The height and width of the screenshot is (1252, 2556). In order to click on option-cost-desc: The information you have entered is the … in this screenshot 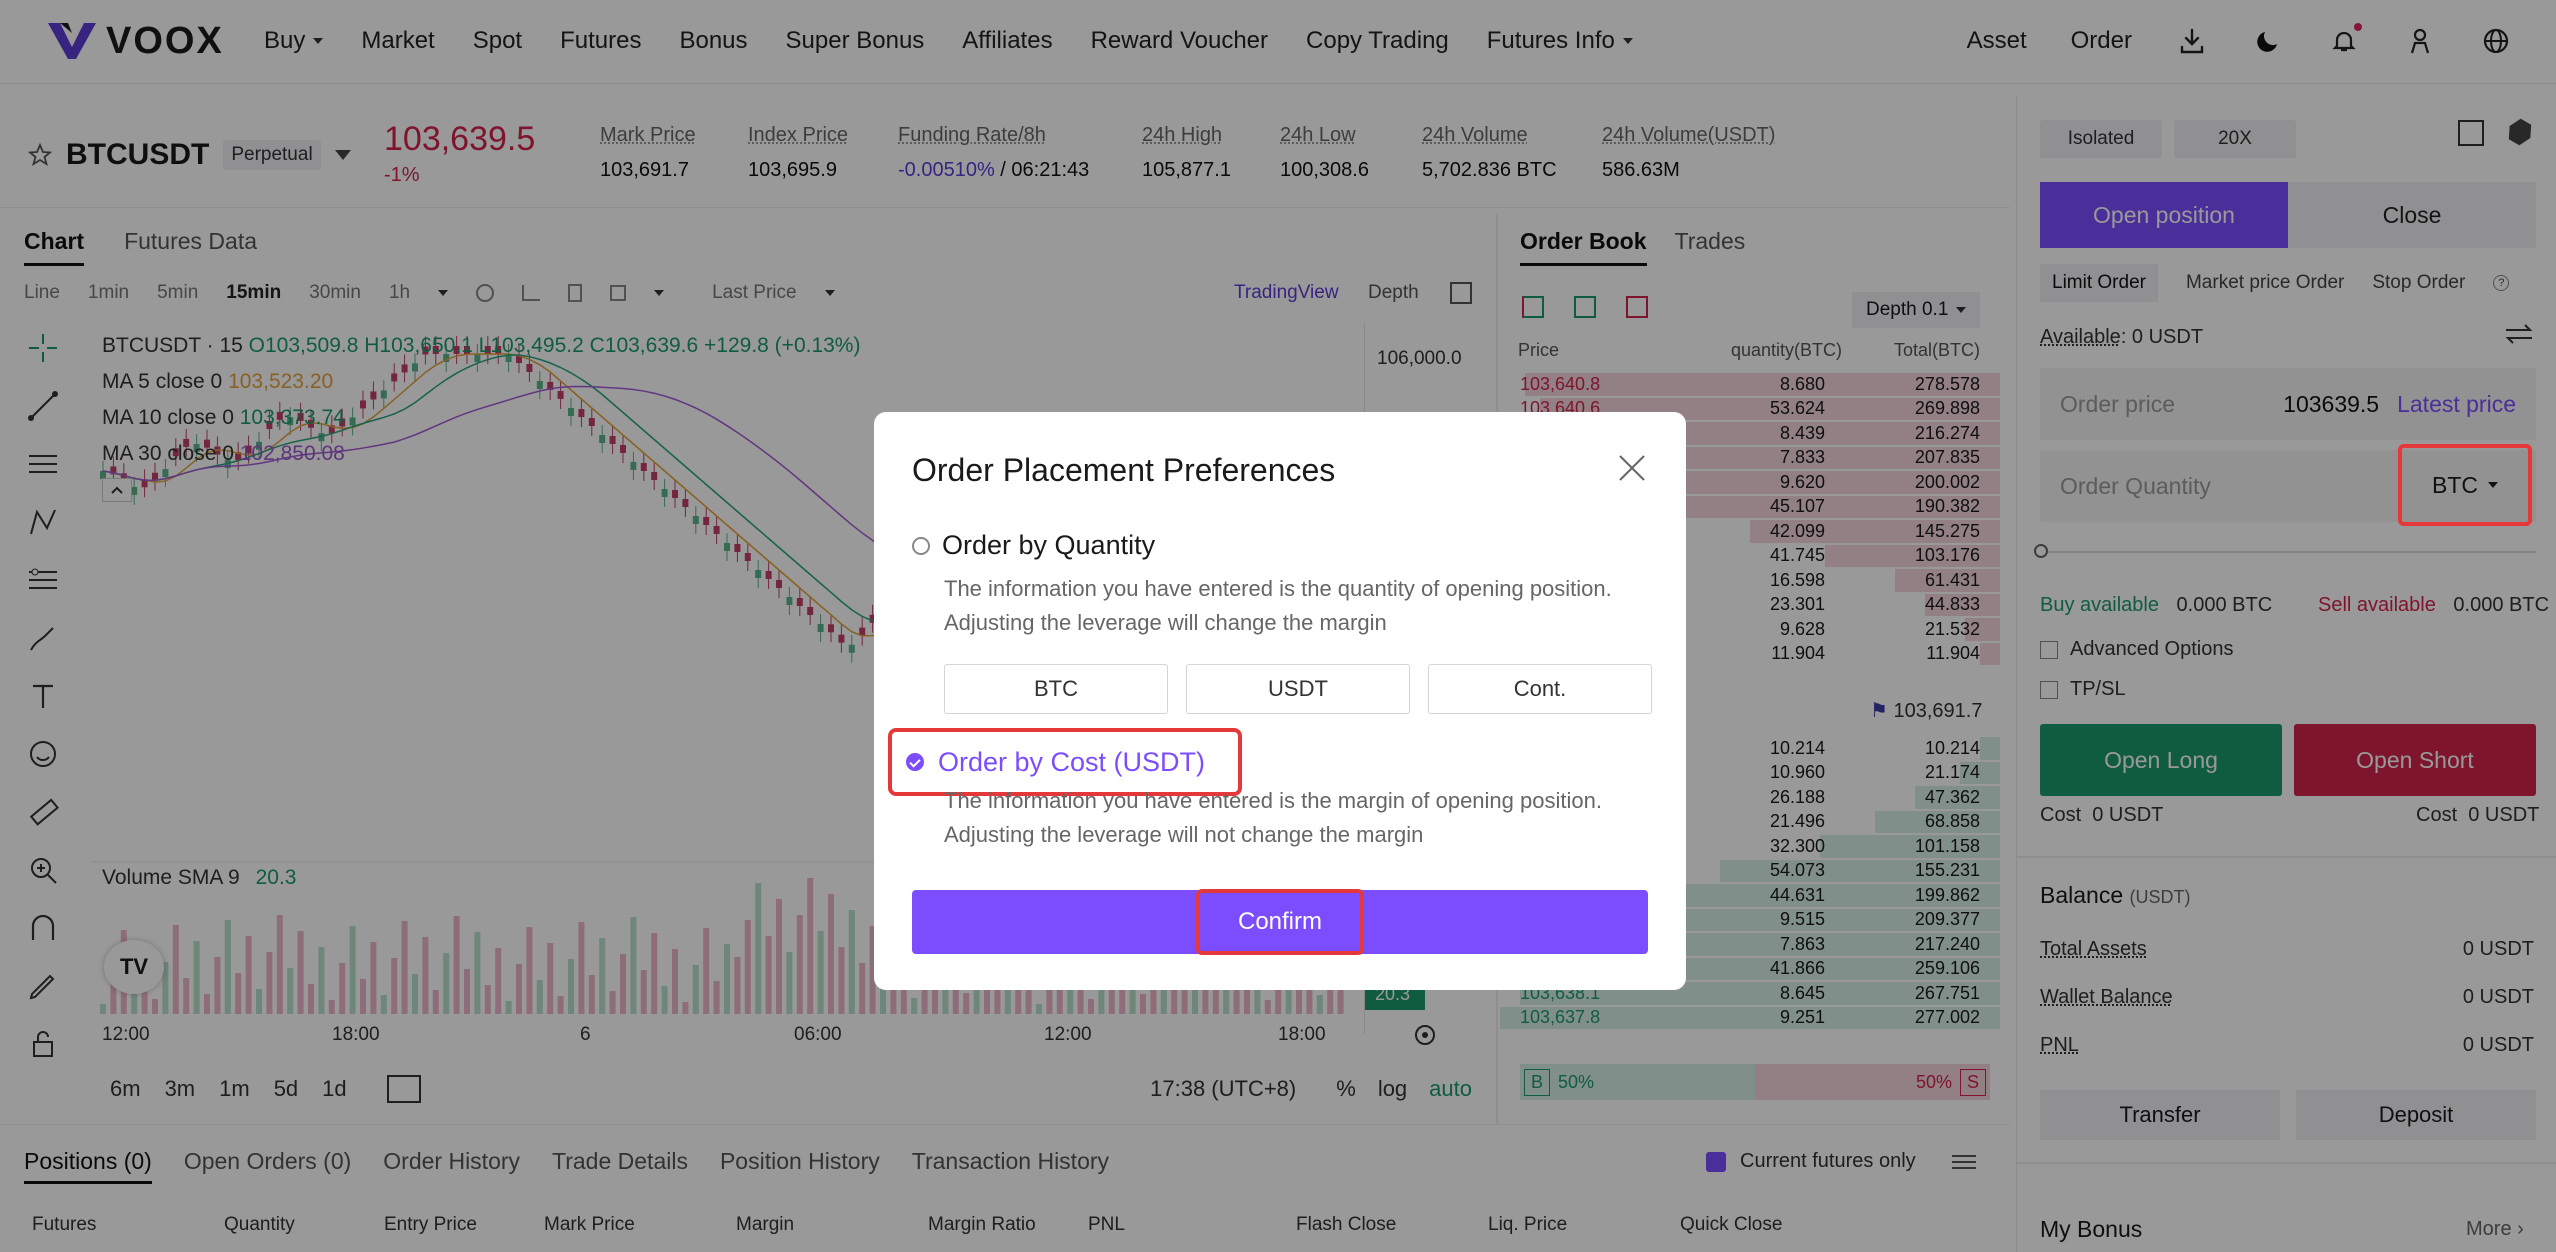, I will do `click(1273, 817)`.